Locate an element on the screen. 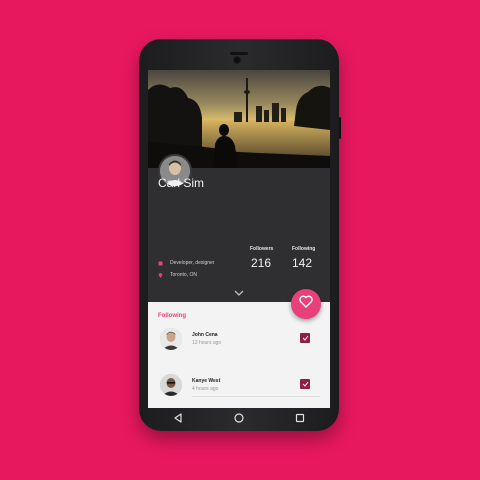  favorite-fab-button is located at coordinates (306, 304).